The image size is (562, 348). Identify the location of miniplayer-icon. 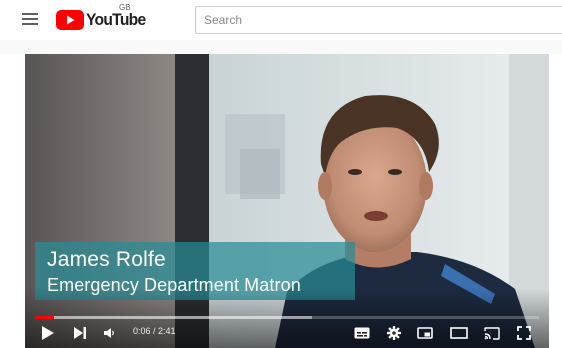
(425, 333).